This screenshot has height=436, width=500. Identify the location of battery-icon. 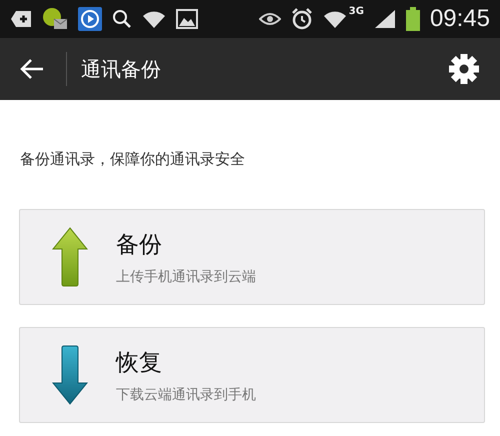
(413, 19).